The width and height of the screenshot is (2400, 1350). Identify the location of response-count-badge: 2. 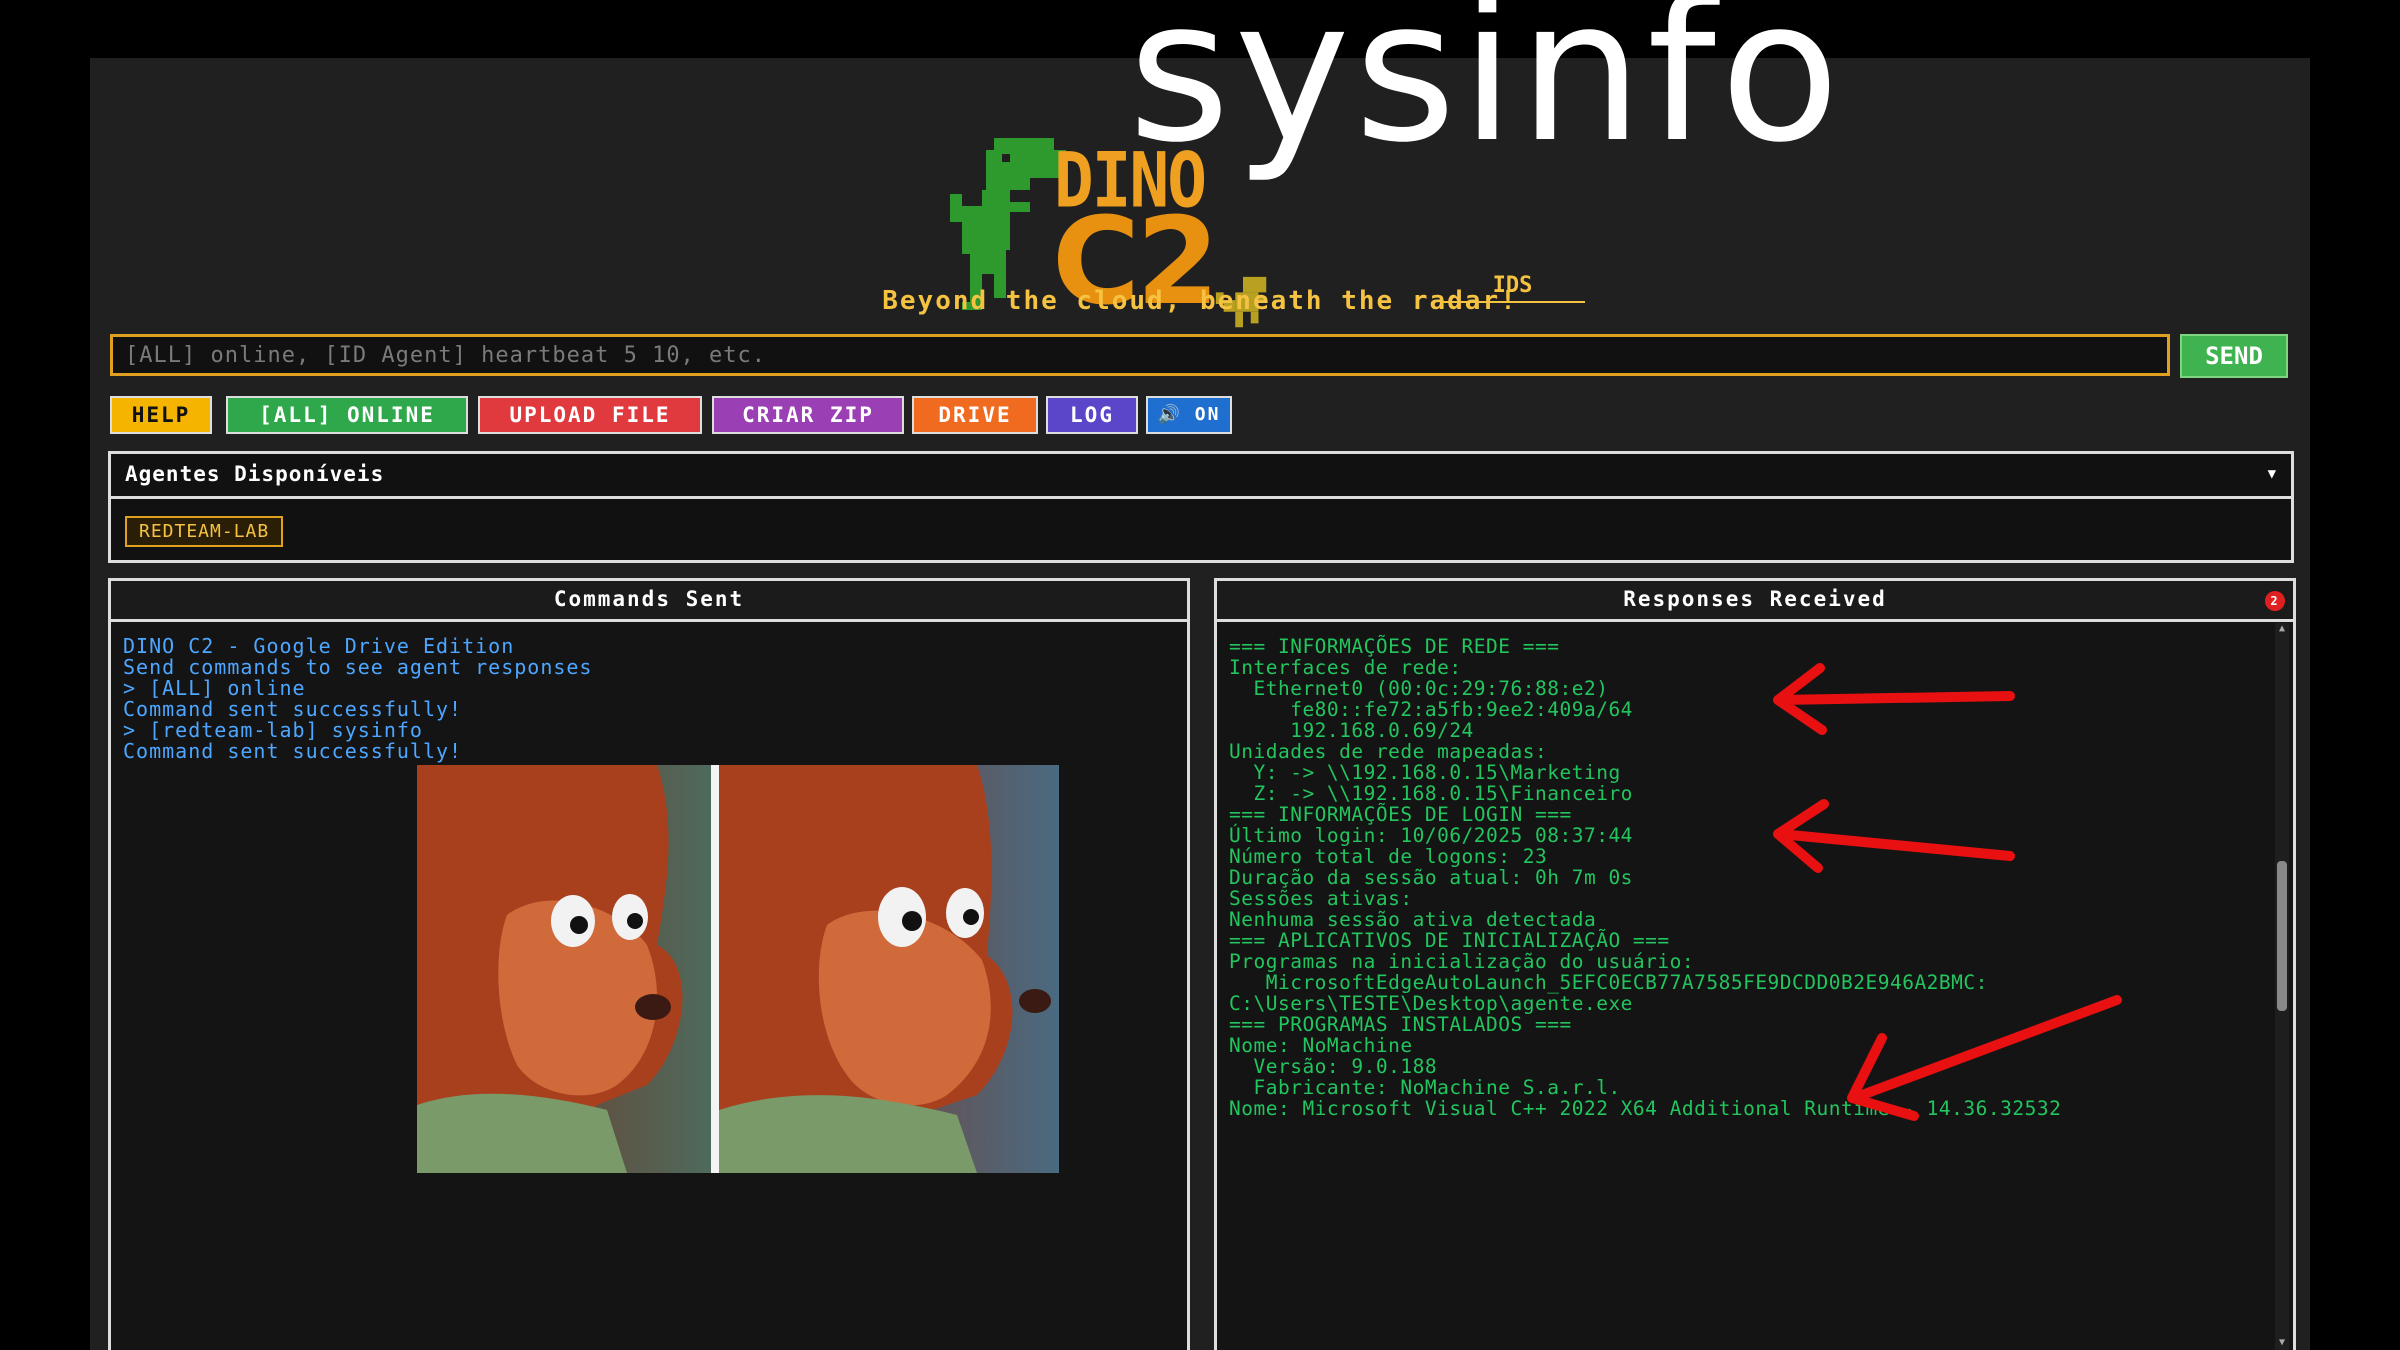
(2275, 601).